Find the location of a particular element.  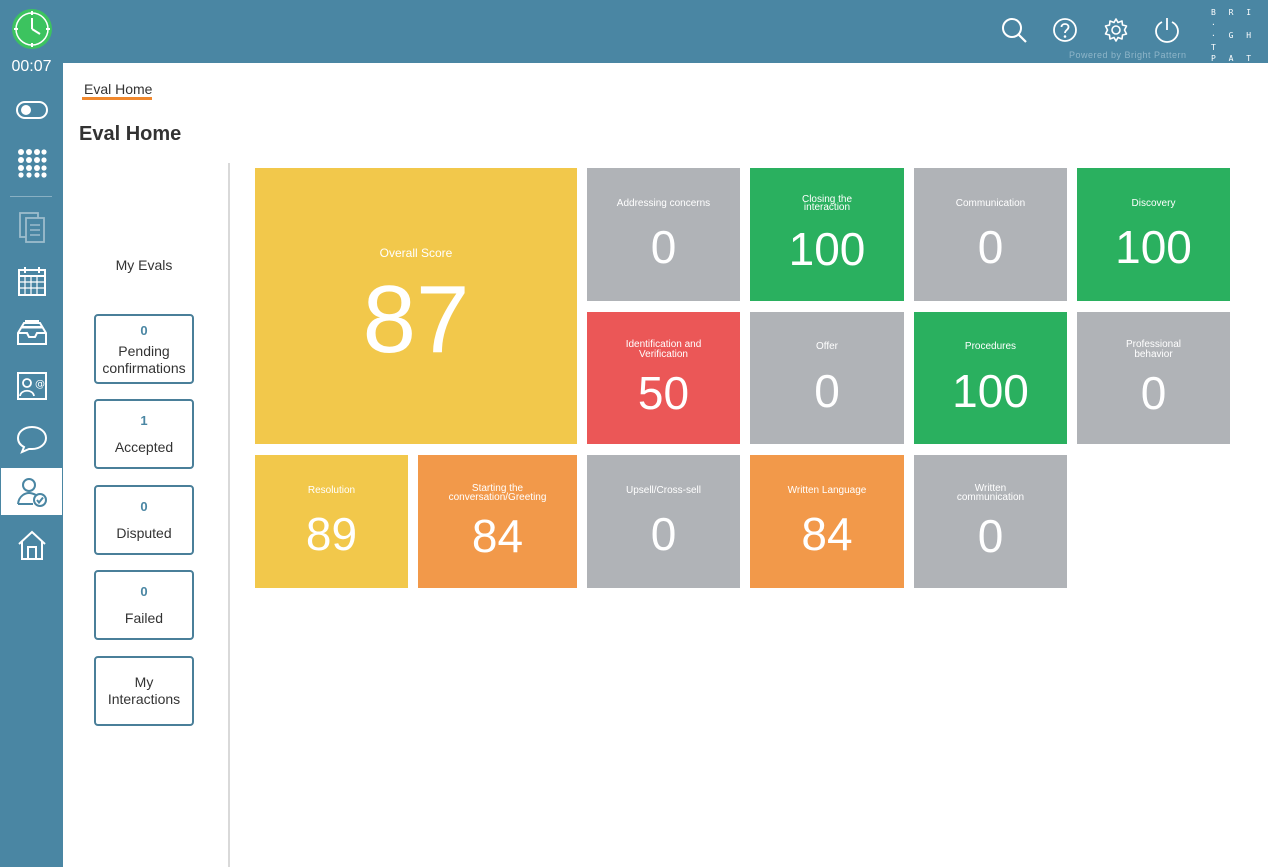

accepted-label: Accepted is located at coordinates (144, 447).